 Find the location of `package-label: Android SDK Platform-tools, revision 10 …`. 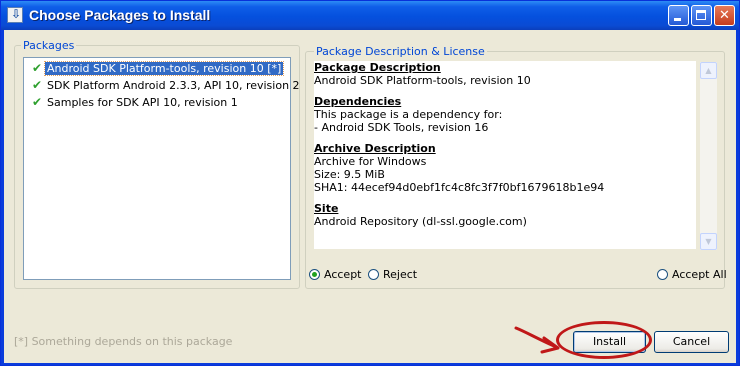

package-label: Android SDK Platform-tools, revision 10 … is located at coordinates (164, 68).